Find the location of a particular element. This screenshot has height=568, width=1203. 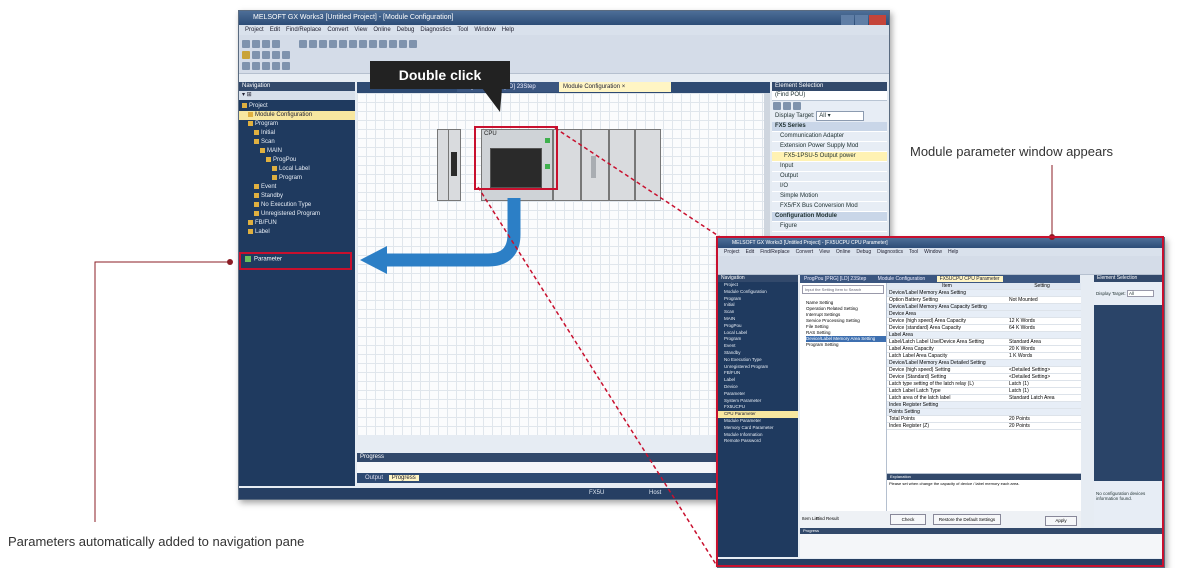

parameter-nav-item: Parameter is located at coordinates (263, 259).